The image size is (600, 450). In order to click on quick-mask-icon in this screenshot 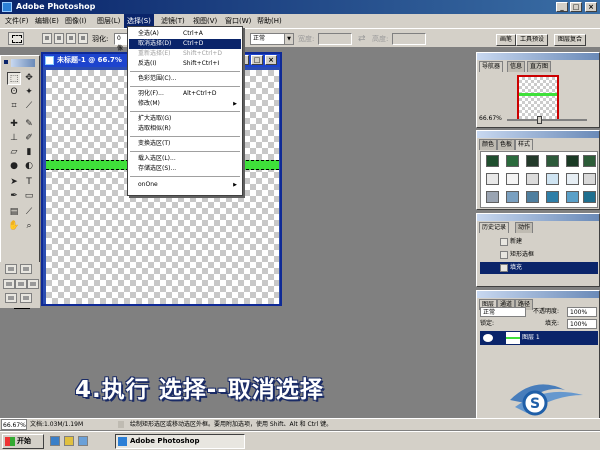, I will do `click(26, 269)`.